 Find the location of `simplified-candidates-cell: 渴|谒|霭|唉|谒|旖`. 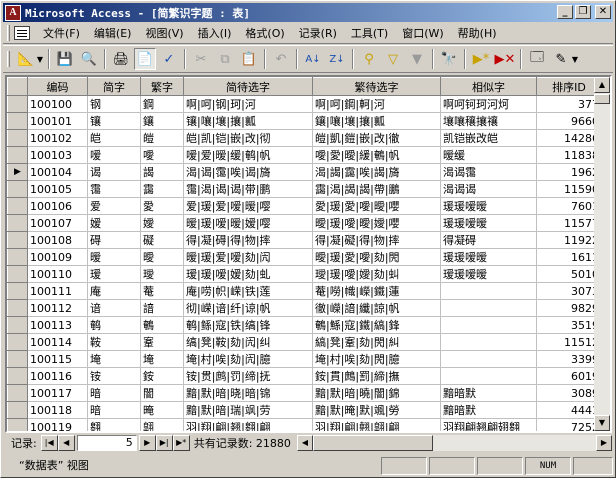

simplified-candidates-cell: 渴|谒|霭|唉|谒|旖 is located at coordinates (248, 172).